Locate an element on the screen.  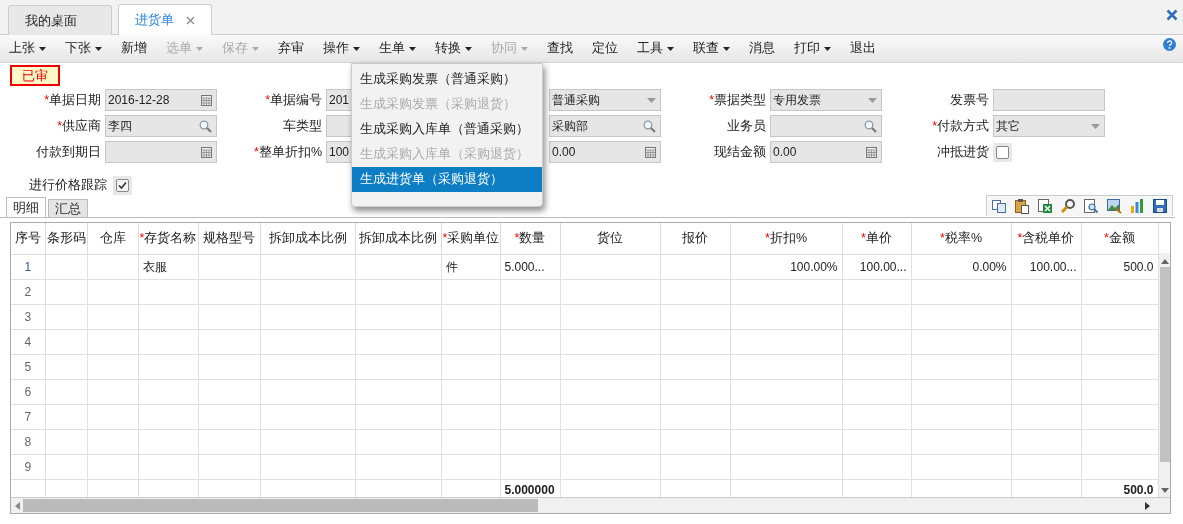
arrow-up-icon is located at coordinates (1165, 261).